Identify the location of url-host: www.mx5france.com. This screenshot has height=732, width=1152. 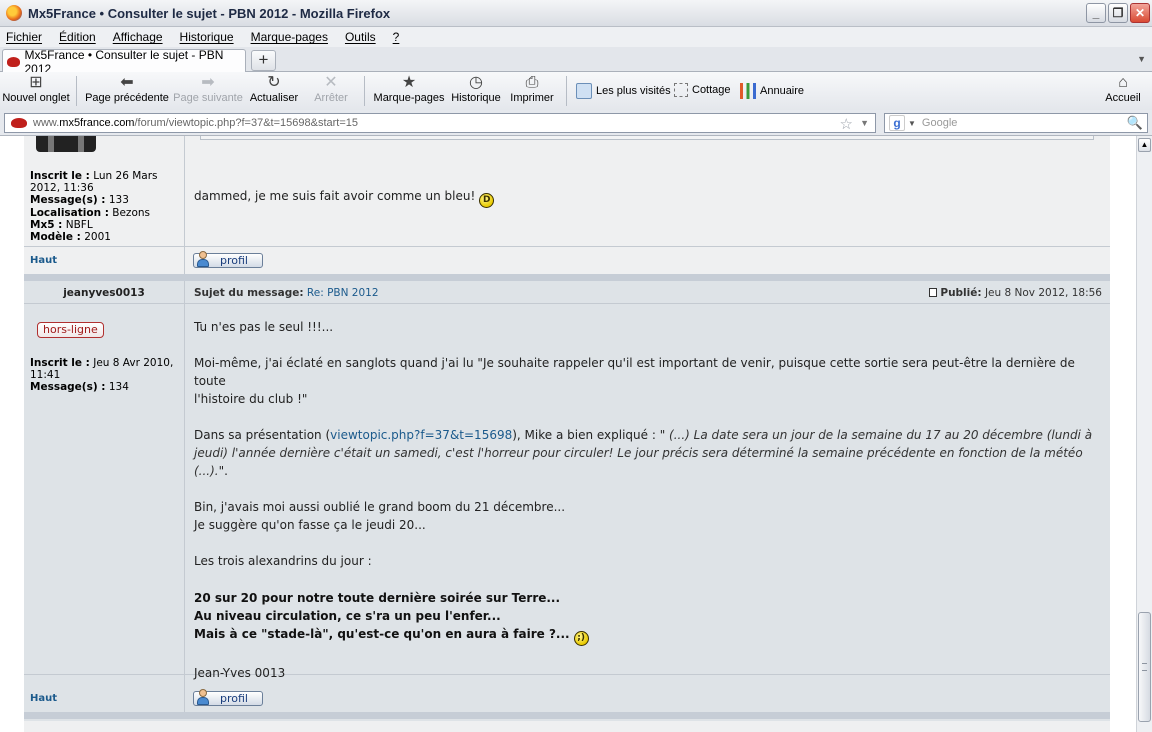
(83, 123).